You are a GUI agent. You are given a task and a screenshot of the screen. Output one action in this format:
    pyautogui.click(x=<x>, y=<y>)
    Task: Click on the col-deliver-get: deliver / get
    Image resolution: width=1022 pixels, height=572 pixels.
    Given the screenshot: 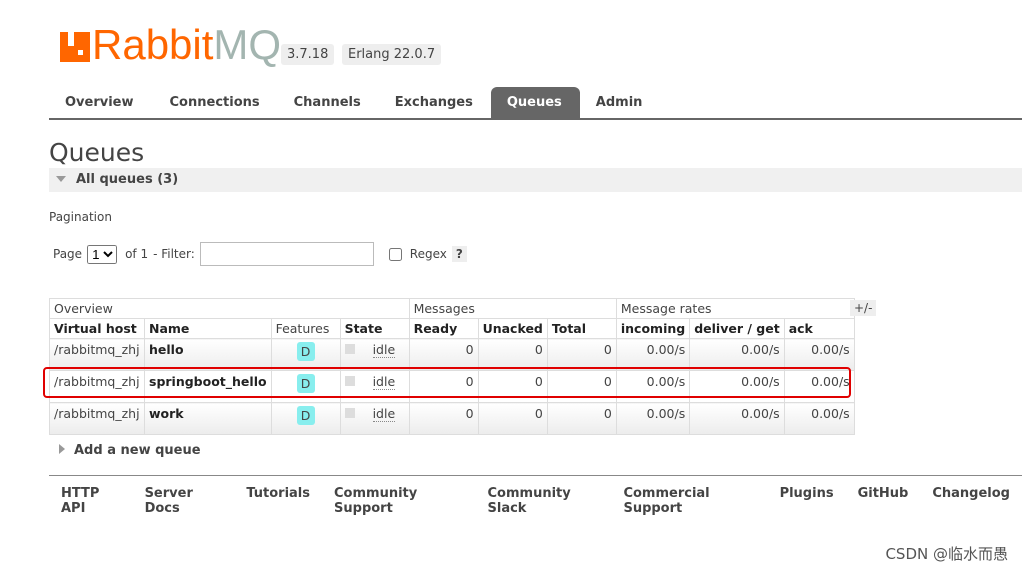 What is the action you would take?
    pyautogui.click(x=737, y=328)
    